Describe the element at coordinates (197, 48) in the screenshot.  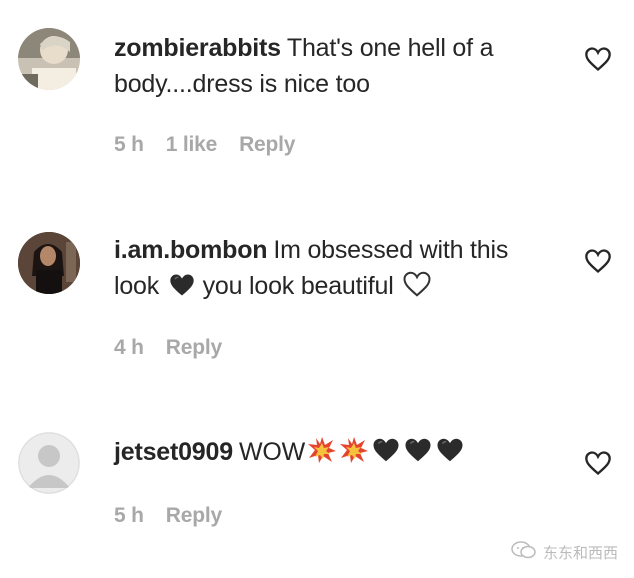
I see `comment-username: zombierabbits` at that location.